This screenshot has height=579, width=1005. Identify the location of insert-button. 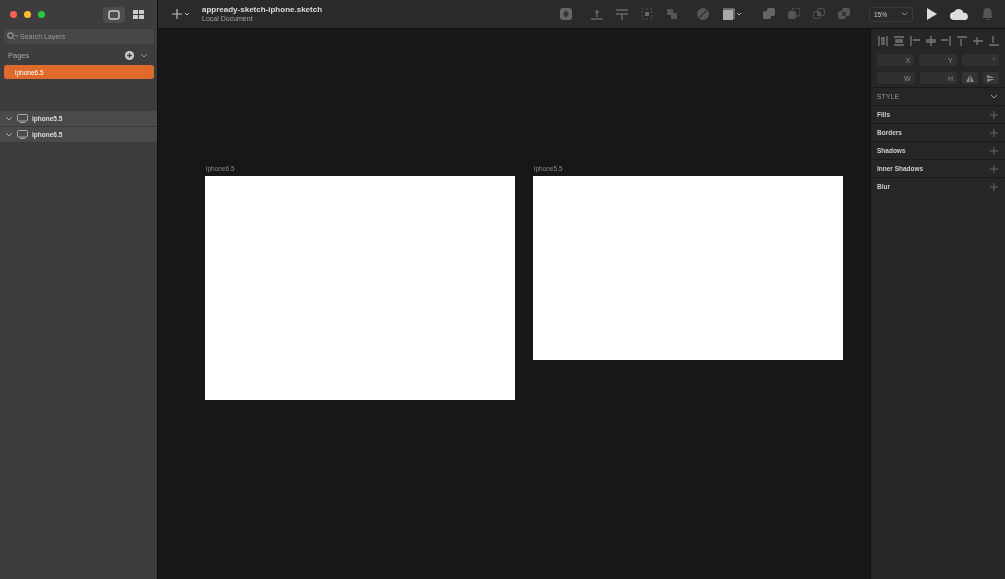
(181, 14).